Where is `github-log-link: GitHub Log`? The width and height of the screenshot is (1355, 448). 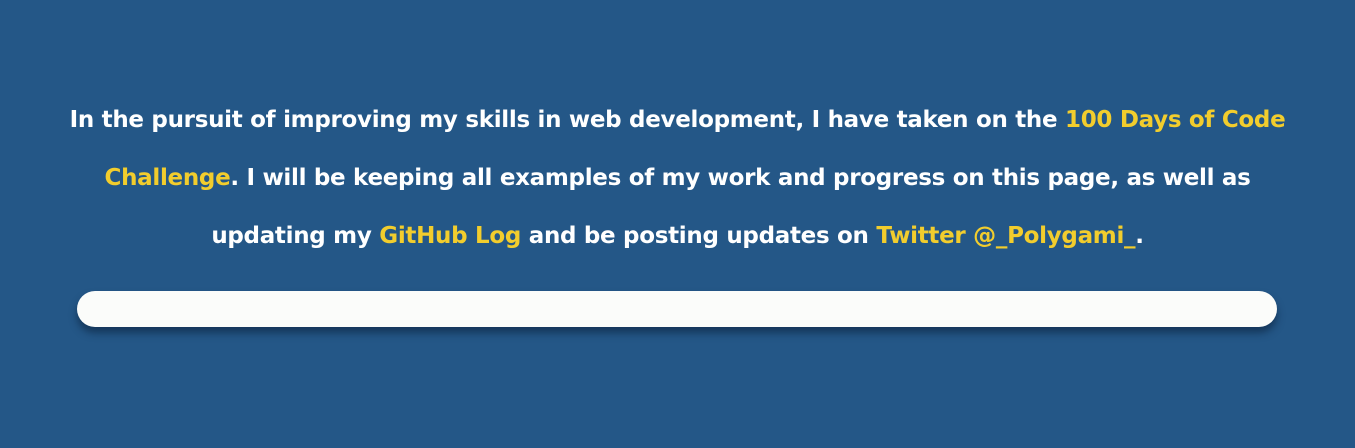 github-log-link: GitHub Log is located at coordinates (450, 236).